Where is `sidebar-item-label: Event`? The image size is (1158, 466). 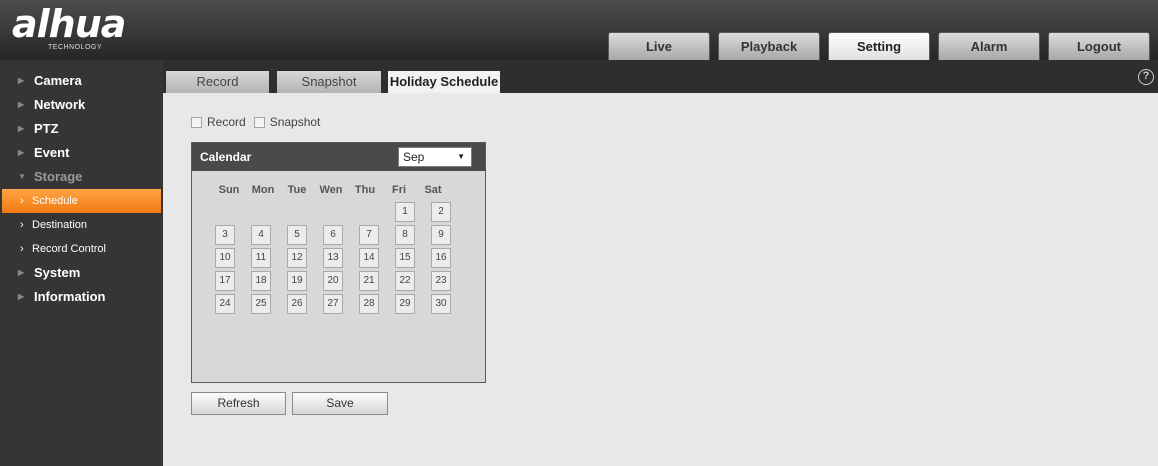
sidebar-item-label: Event is located at coordinates (52, 152).